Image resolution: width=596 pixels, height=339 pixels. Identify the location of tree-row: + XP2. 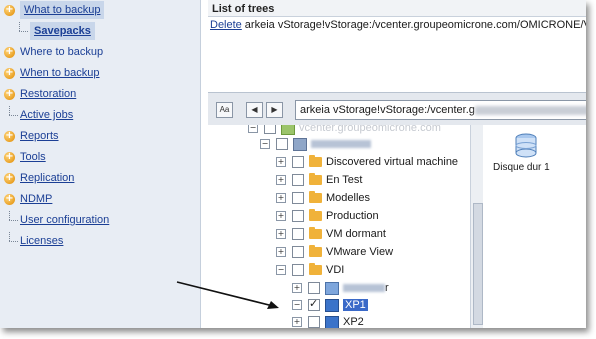
(328, 321).